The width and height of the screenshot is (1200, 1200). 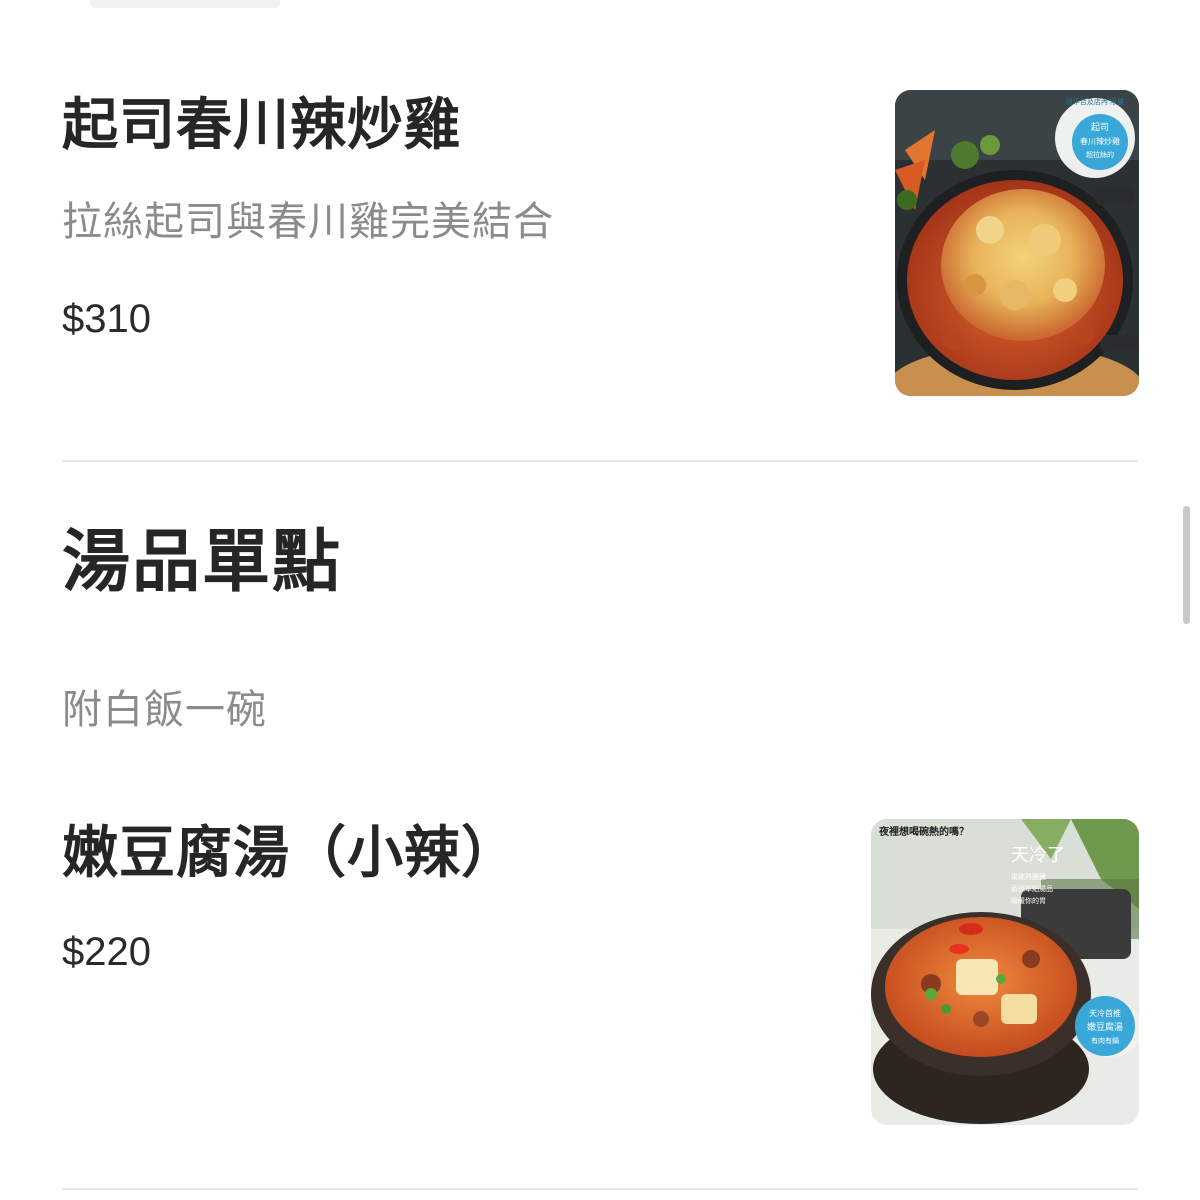 I want to click on item-description: 拉絲起司與春川雞完美結合, so click(x=308, y=222).